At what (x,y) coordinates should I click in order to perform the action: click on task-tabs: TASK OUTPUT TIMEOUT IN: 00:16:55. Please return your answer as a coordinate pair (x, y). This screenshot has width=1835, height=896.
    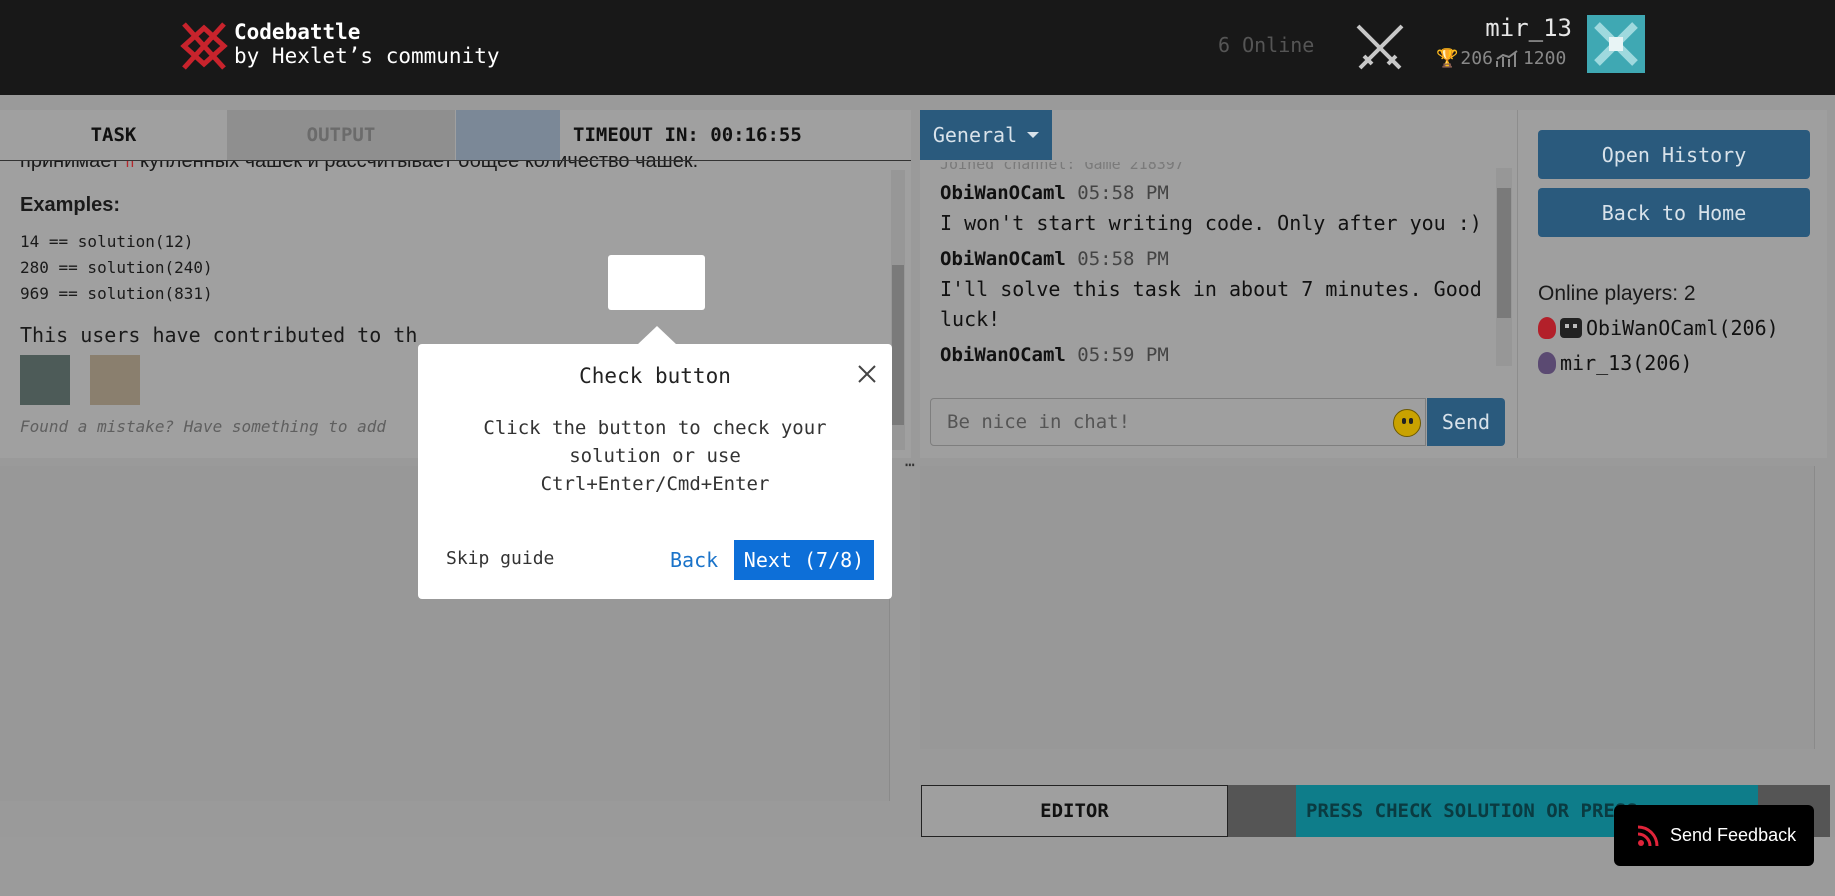
    Looking at the image, I should click on (455, 135).